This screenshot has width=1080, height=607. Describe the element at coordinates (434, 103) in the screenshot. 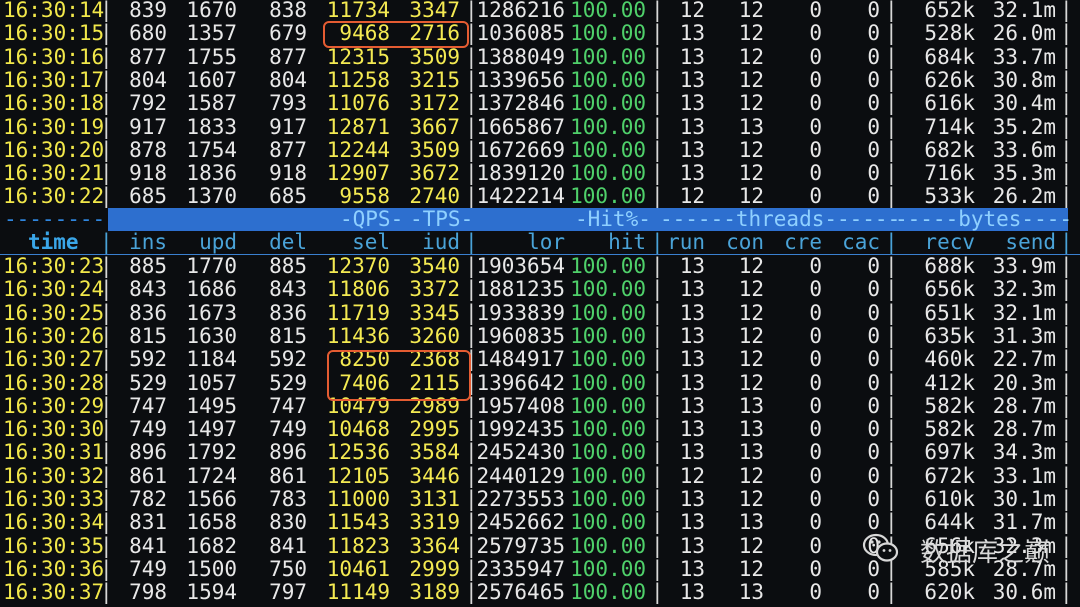

I see `cell-iud: 3172` at that location.